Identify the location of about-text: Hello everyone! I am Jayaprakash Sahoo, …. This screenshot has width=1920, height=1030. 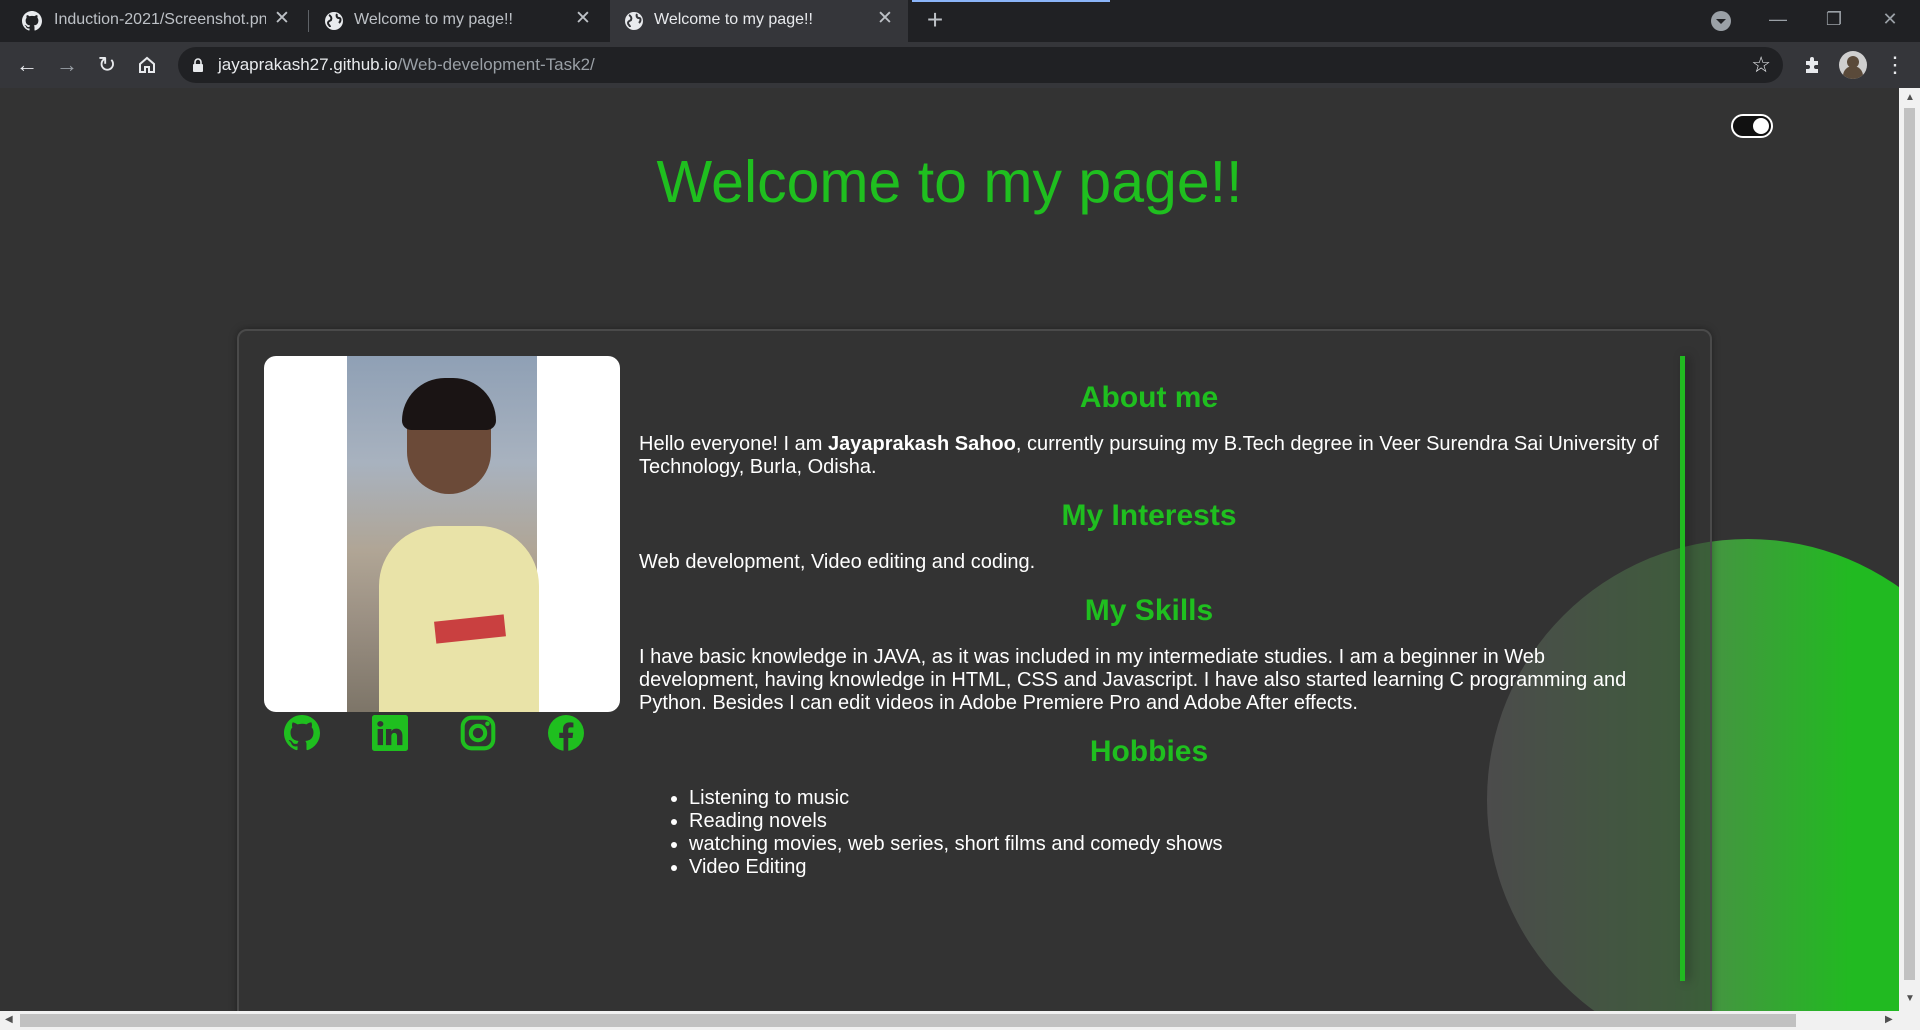
(1149, 456).